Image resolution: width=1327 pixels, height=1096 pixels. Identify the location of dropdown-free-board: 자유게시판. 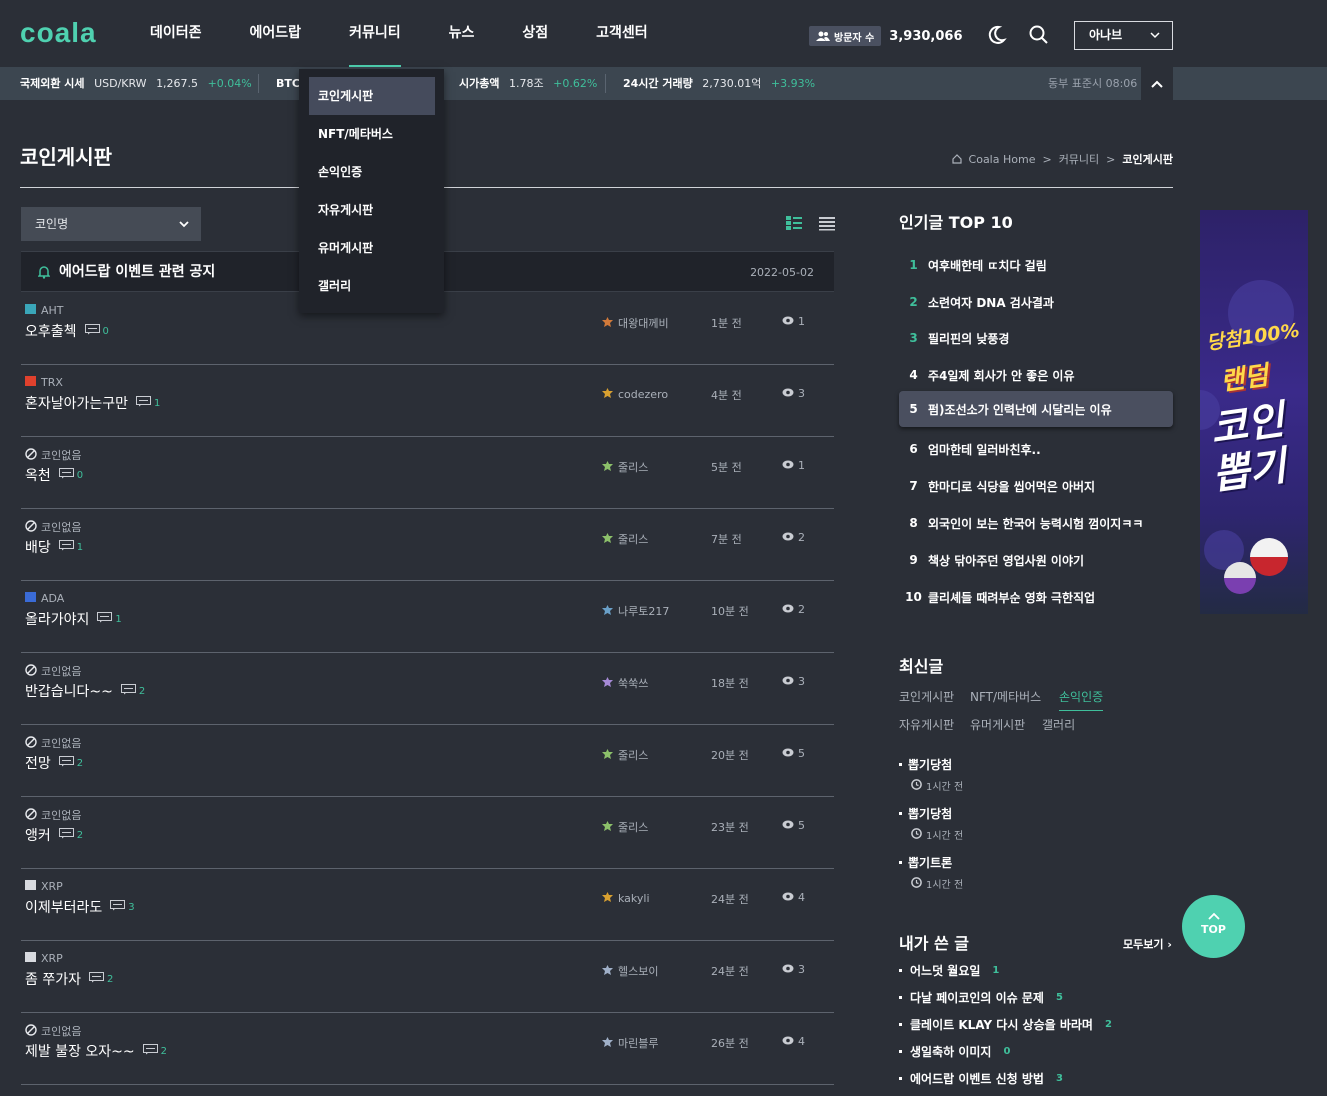
(372, 210).